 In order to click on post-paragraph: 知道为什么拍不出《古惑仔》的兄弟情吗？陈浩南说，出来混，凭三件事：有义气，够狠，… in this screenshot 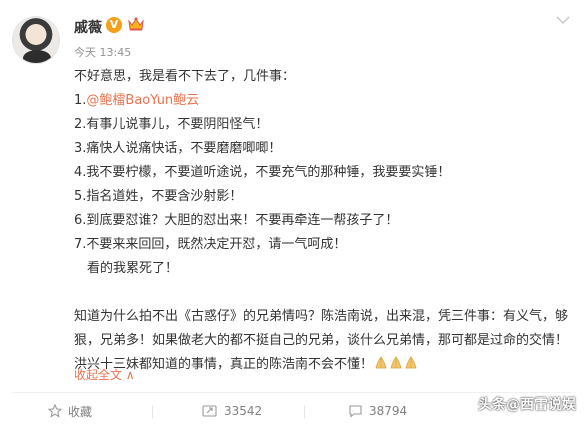, I will do `click(322, 341)`.